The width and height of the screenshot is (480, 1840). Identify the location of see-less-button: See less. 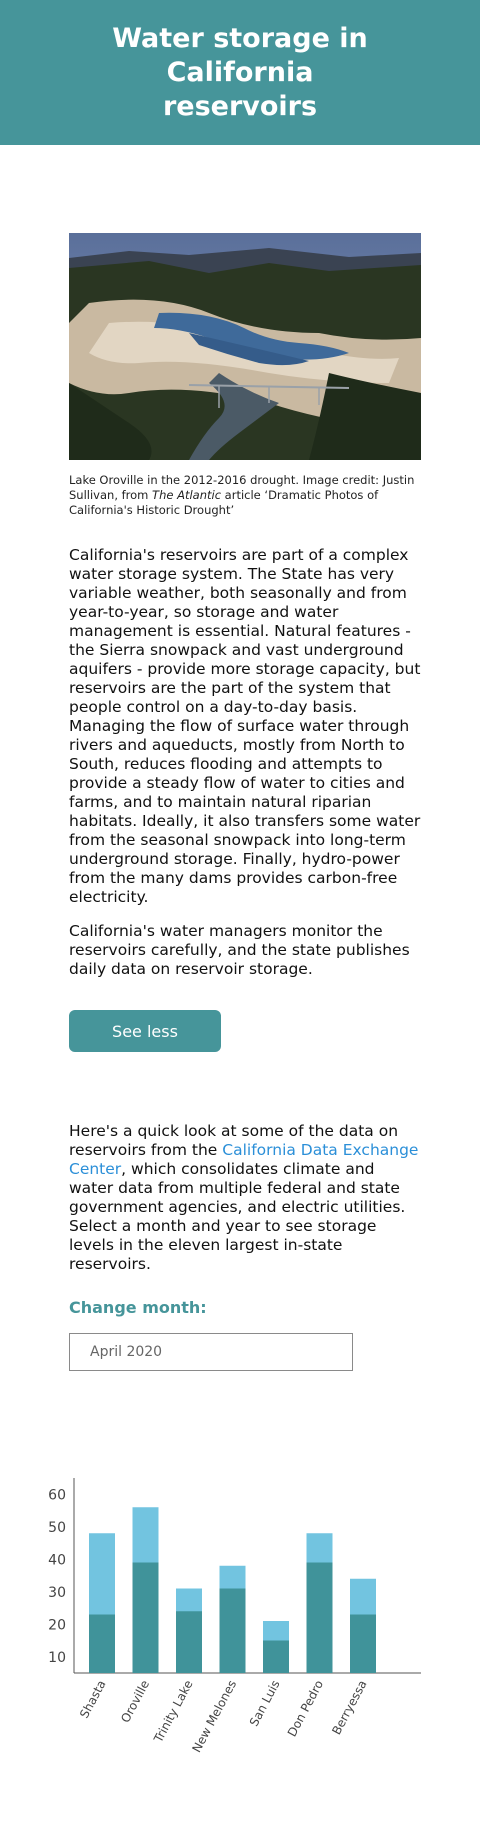
(145, 1031).